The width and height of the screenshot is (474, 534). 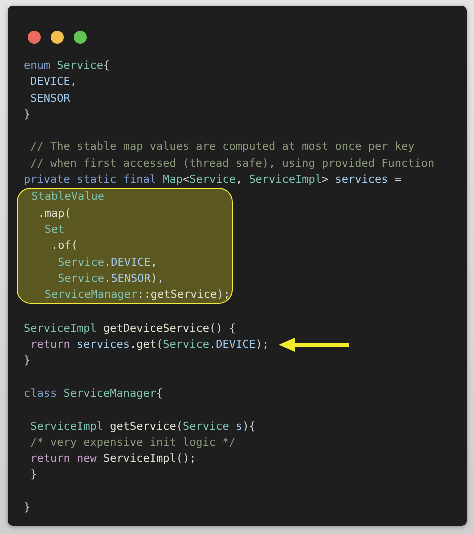 What do you see at coordinates (137, 295) in the screenshot?
I see `code-line: ServiceManager::getService);` at bounding box center [137, 295].